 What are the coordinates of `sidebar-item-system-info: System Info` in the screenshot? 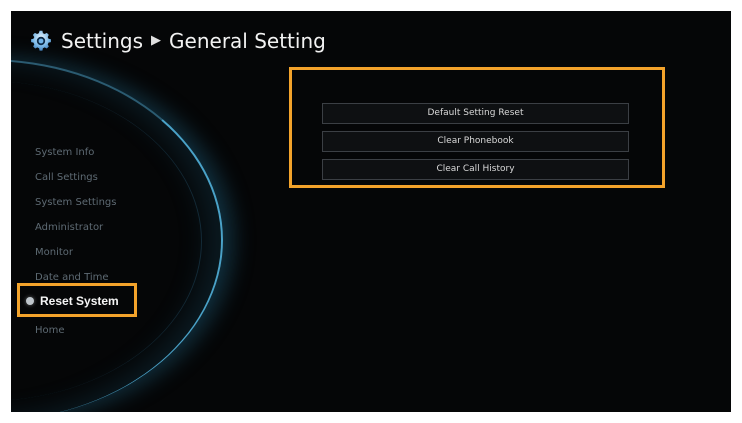 It's located at (125, 152).